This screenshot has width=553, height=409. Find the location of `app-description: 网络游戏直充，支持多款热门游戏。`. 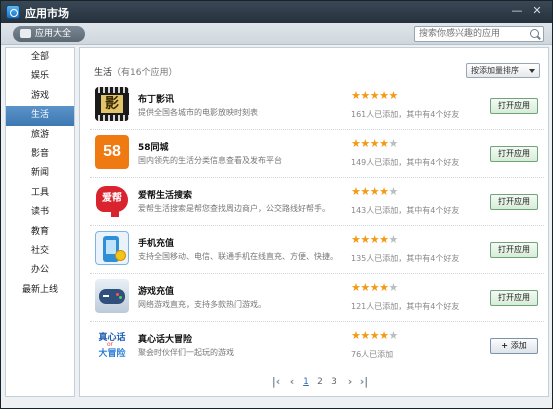

app-description: 网络游戏直充，支持多款热门游戏。 is located at coordinates (202, 304).